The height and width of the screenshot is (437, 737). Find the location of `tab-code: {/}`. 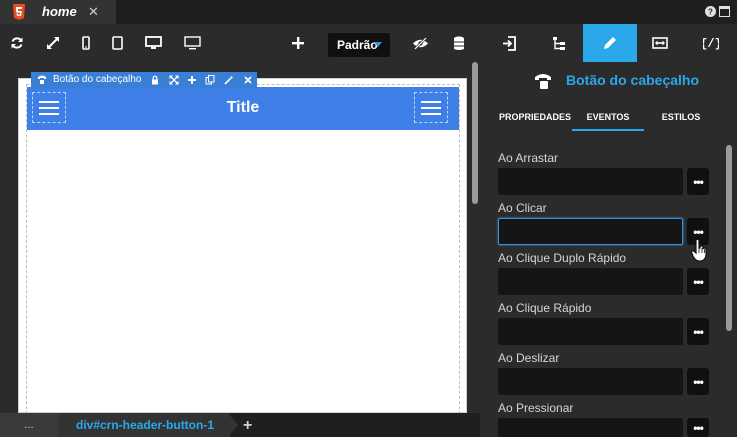

tab-code: {/} is located at coordinates (711, 43).